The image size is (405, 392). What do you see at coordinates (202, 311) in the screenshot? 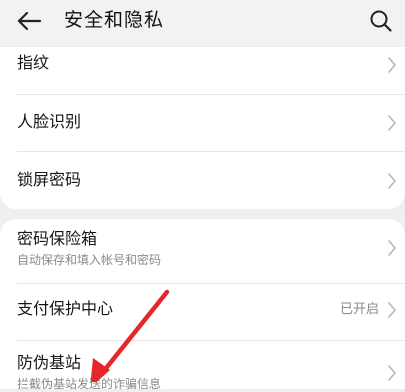
I see `list-item-payment-protection: 支付保护中心 已开启` at bounding box center [202, 311].